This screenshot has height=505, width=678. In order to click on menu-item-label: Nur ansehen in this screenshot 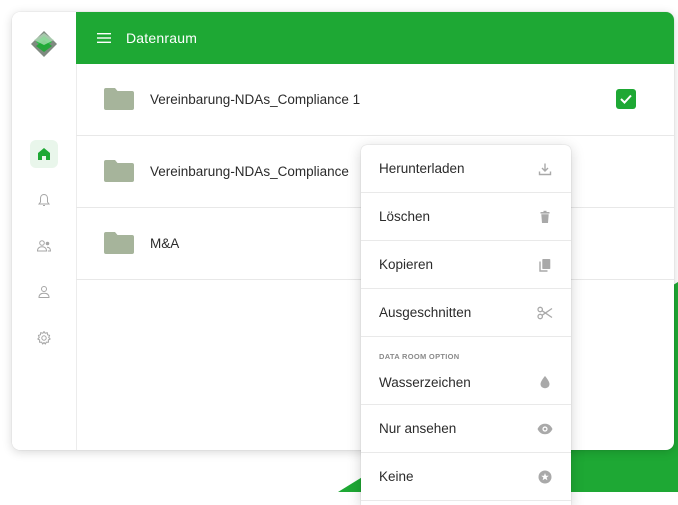, I will do `click(418, 428)`.